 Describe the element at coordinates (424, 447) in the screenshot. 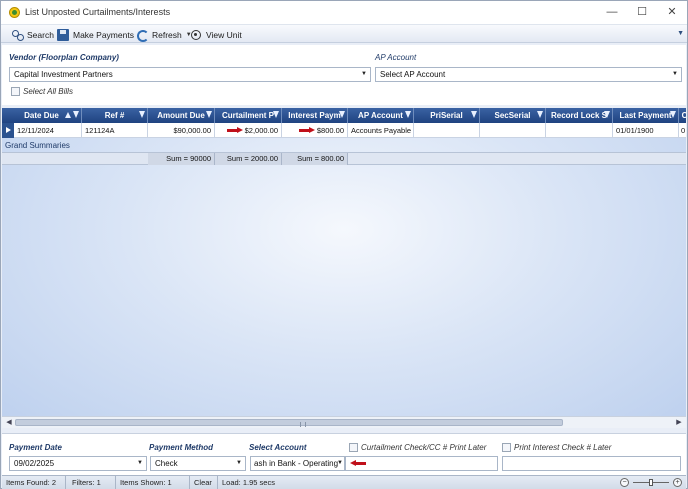

I see `curtailment-print-later-label: Curtailment Check/CC # Print Later` at that location.